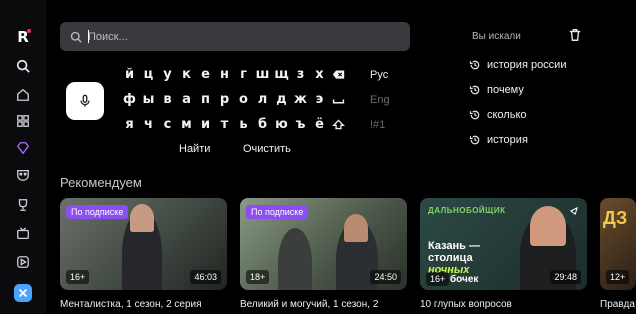  What do you see at coordinates (527, 65) in the screenshot?
I see `history-item-label: история россии` at bounding box center [527, 65].